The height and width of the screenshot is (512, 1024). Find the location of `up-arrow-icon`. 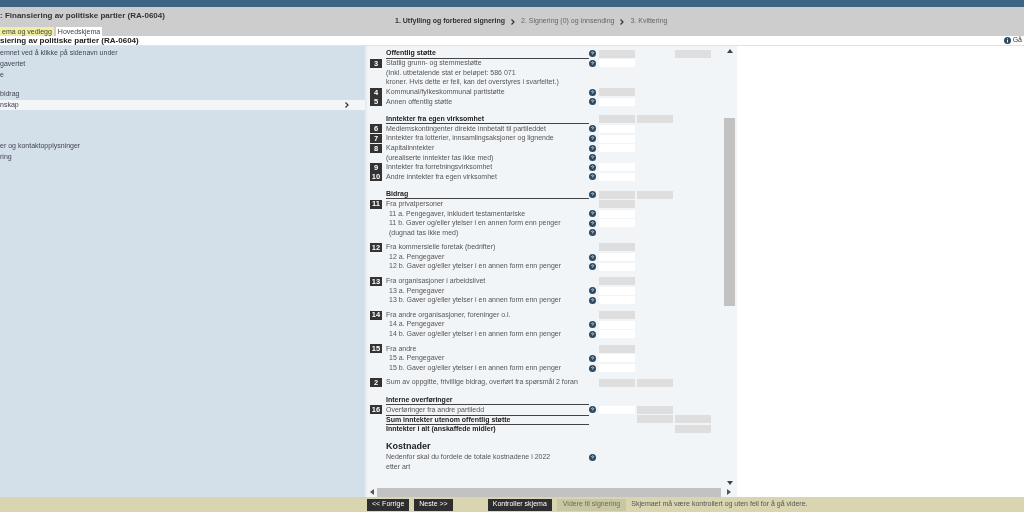

up-arrow-icon is located at coordinates (729, 51).